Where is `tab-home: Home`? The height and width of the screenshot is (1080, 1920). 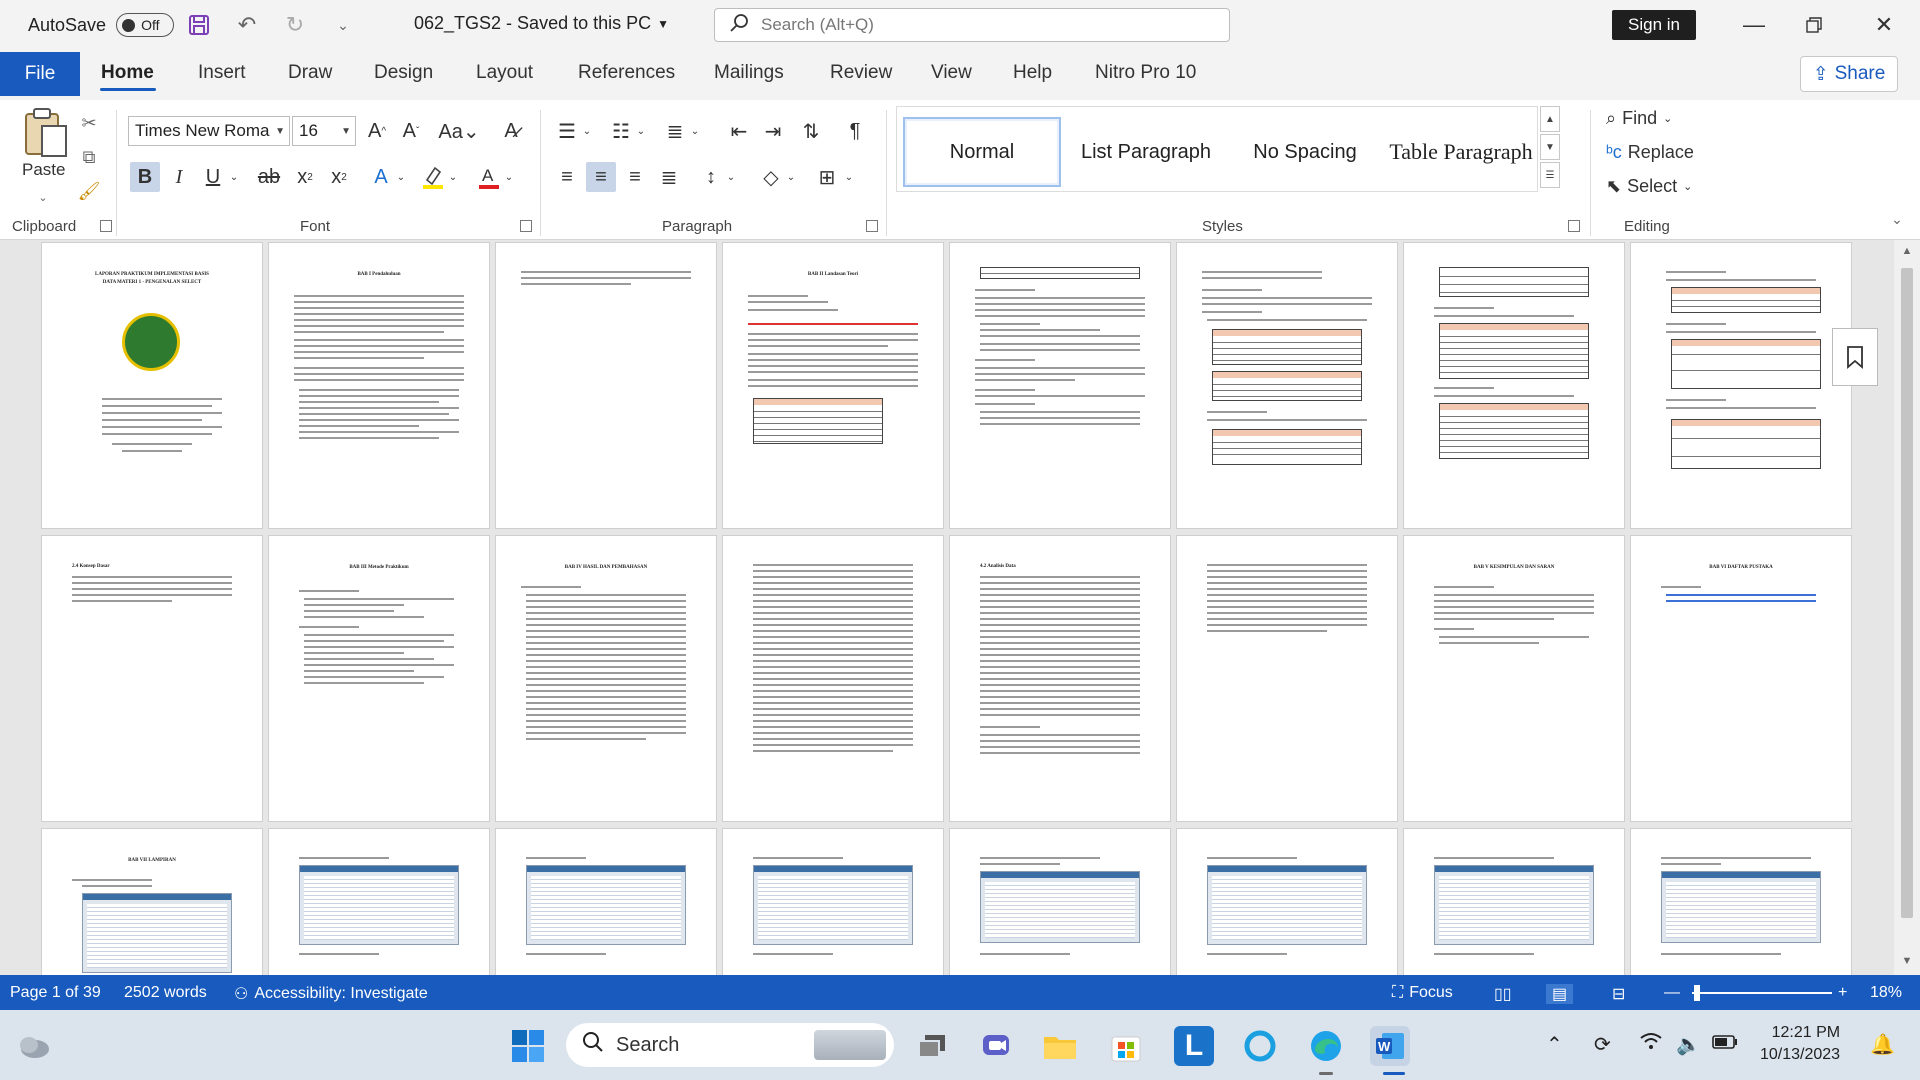
tab-home: Home is located at coordinates (127, 73).